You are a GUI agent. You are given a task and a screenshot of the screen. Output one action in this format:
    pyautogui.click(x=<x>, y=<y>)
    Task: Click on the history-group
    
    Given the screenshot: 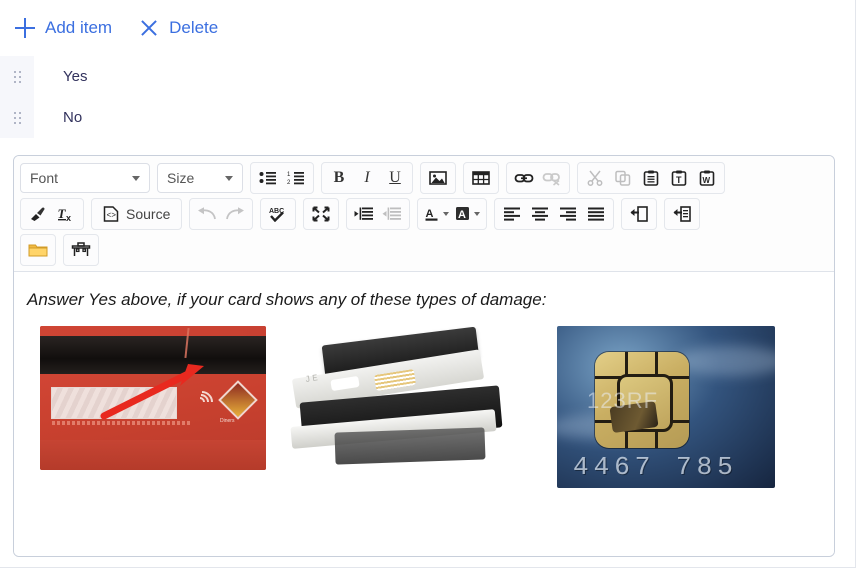 What is the action you would take?
    pyautogui.click(x=221, y=214)
    